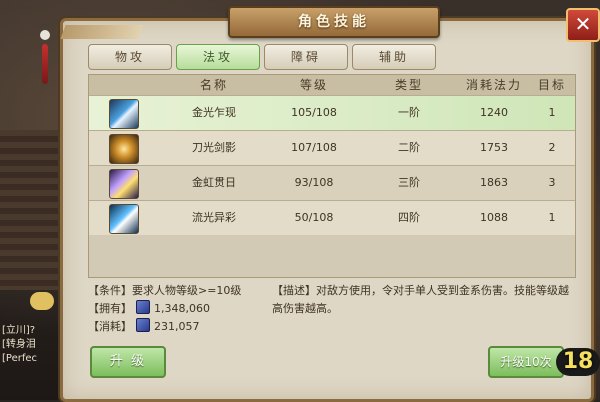 This screenshot has height=402, width=600. Describe the element at coordinates (214, 217) in the screenshot. I see `skill-name: 流光异彩` at that location.